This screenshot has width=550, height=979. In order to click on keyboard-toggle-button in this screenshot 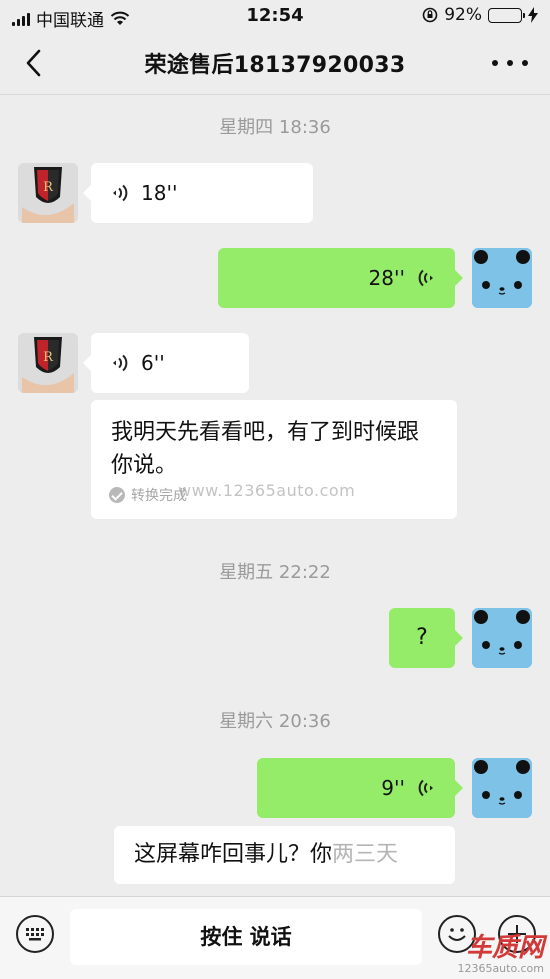, I will do `click(35, 934)`.